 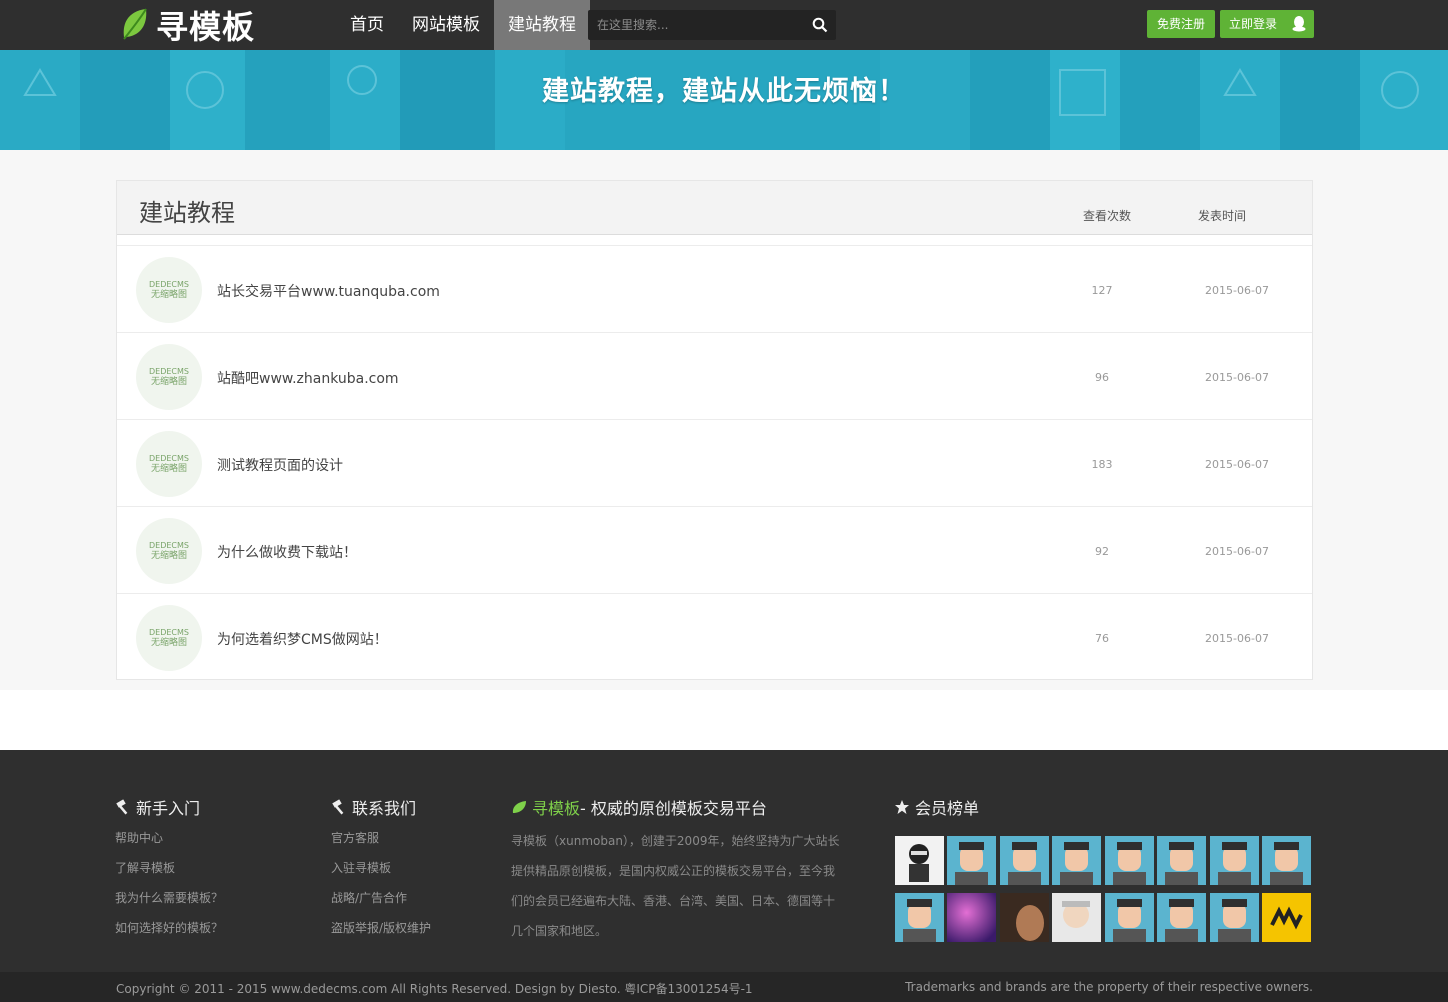 What do you see at coordinates (902, 807) in the screenshot?
I see `star-icon` at bounding box center [902, 807].